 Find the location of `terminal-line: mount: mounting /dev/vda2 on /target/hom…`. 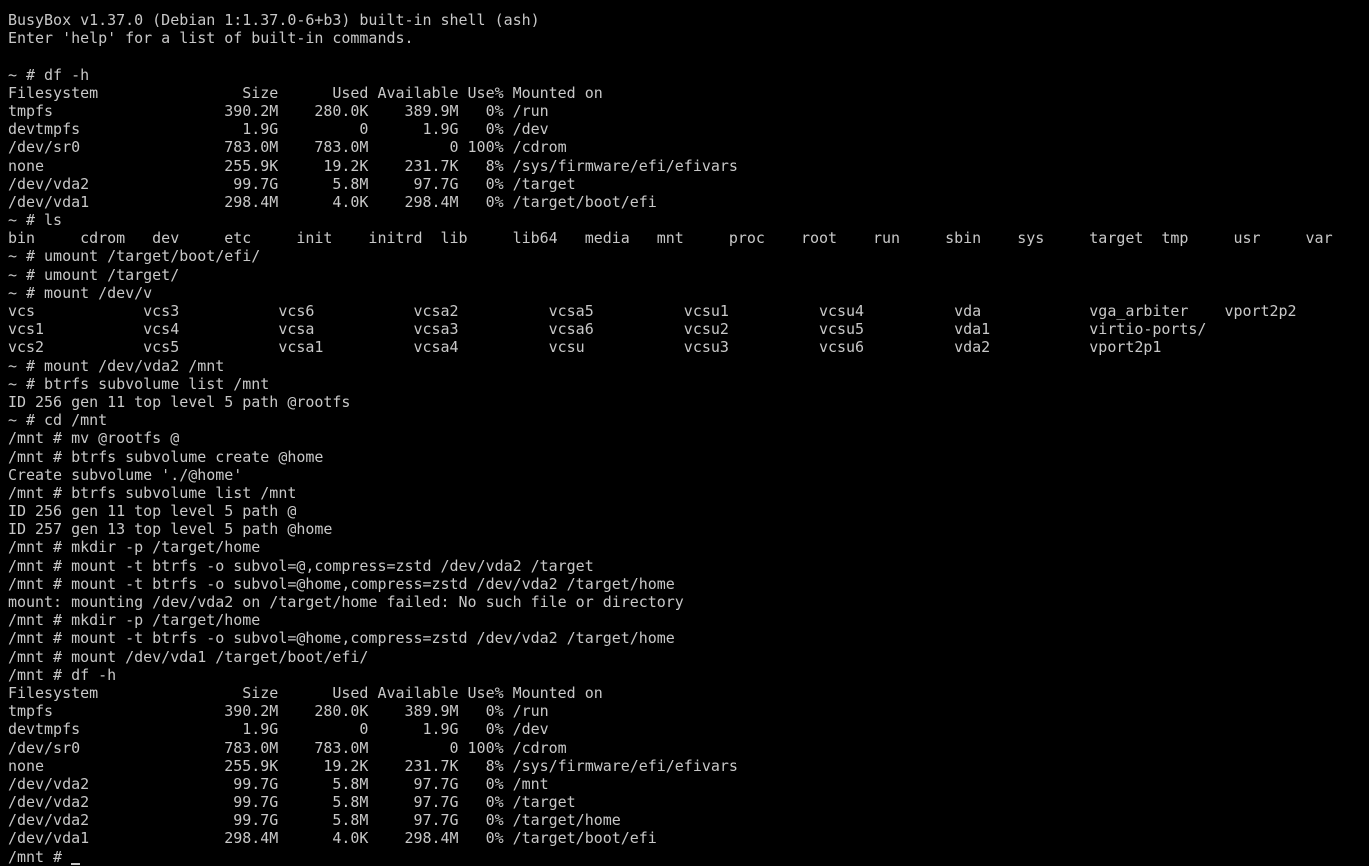

terminal-line: mount: mounting /dev/vda2 on /target/hom… is located at coordinates (346, 602).